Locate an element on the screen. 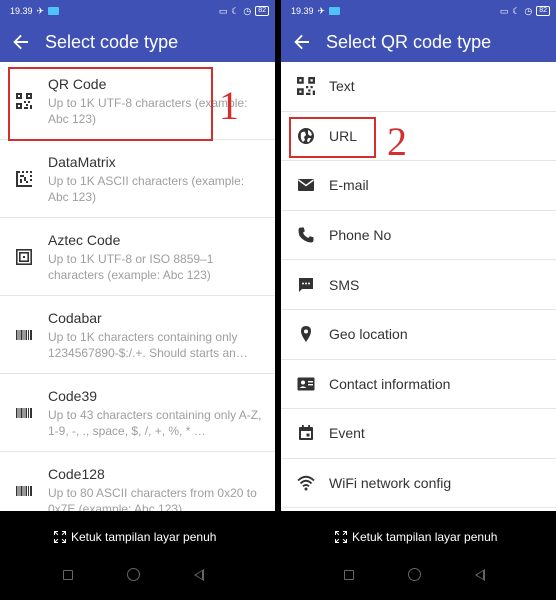 The image size is (556, 600). location-pin-icon is located at coordinates (306, 334).